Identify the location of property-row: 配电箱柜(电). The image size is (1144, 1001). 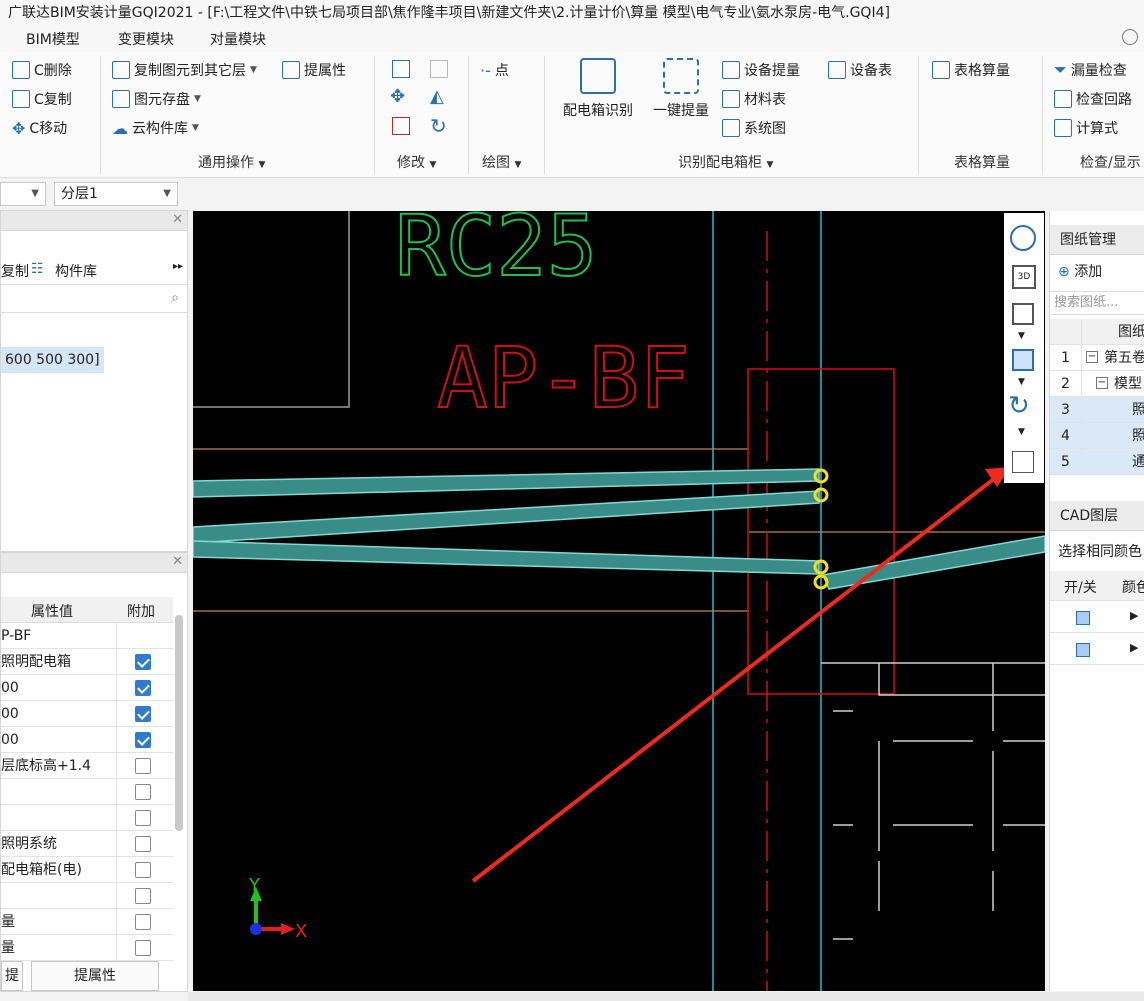
(87, 870).